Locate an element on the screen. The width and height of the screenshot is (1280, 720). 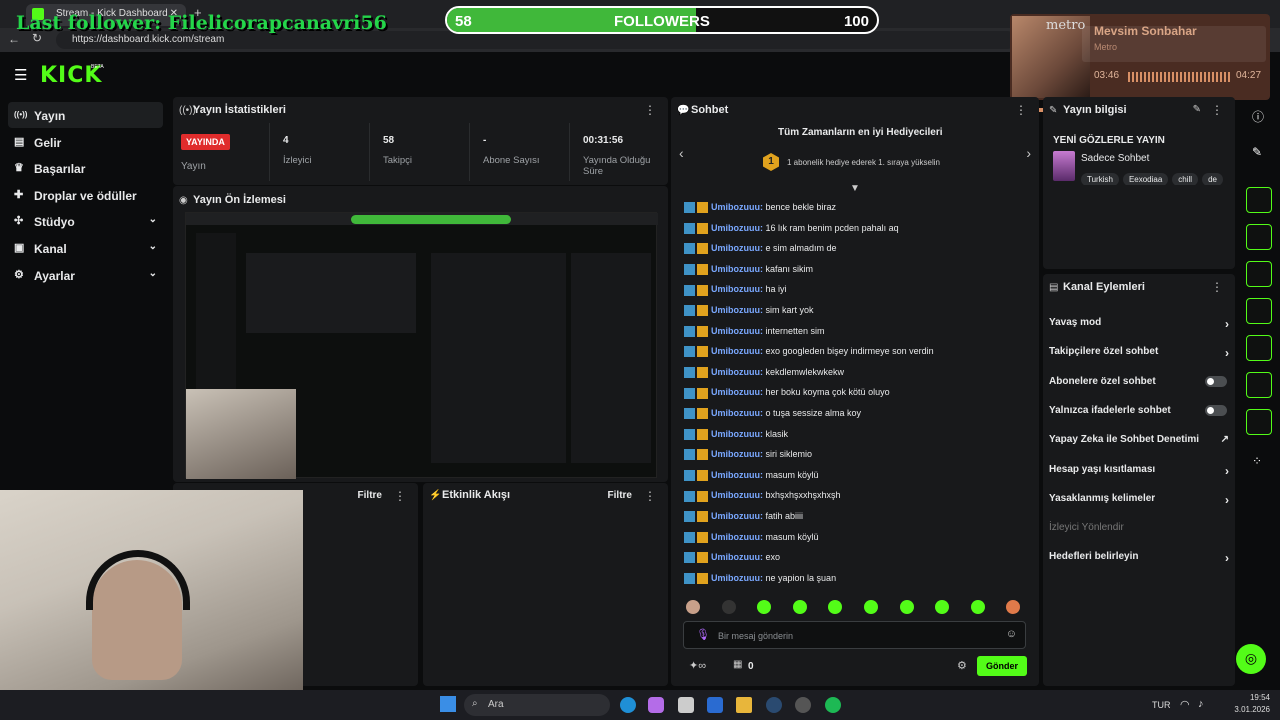
rail-scan-icon is located at coordinates (1259, 200).